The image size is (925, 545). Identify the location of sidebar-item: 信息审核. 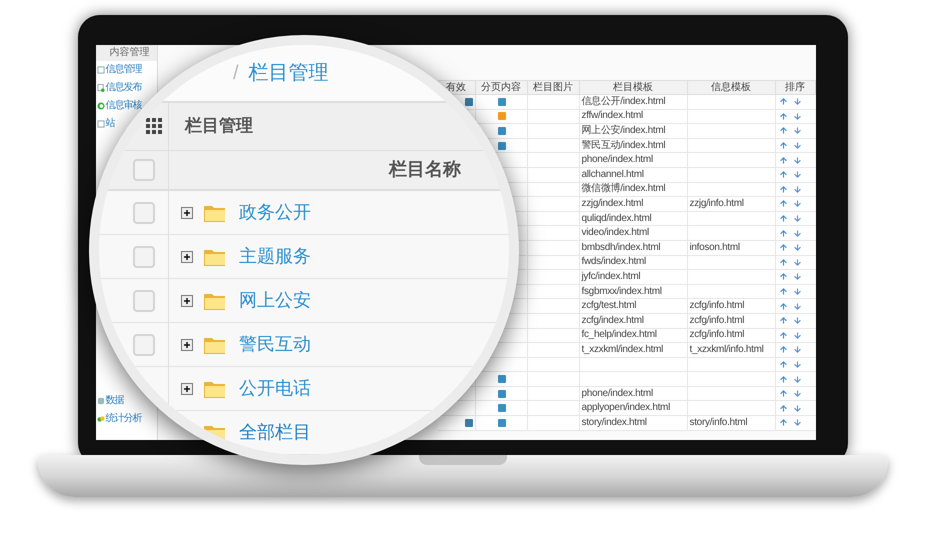
(119, 106).